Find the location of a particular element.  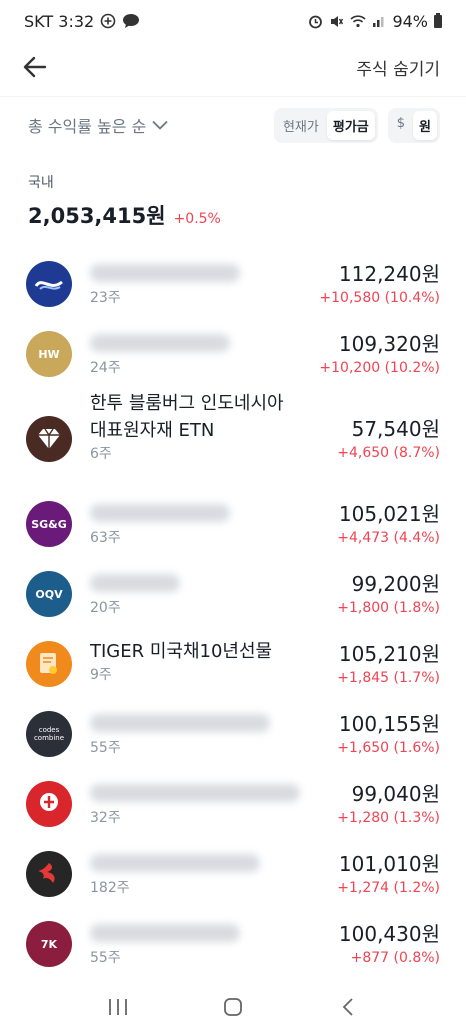

wave-logo is located at coordinates (49, 284).